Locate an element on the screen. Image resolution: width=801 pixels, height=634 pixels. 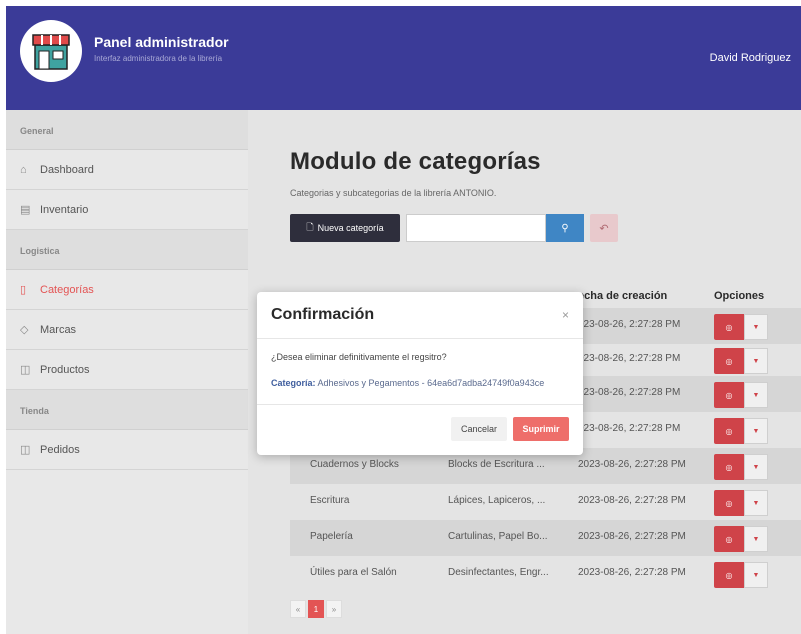
store-logo-icon is located at coordinates (51, 51).